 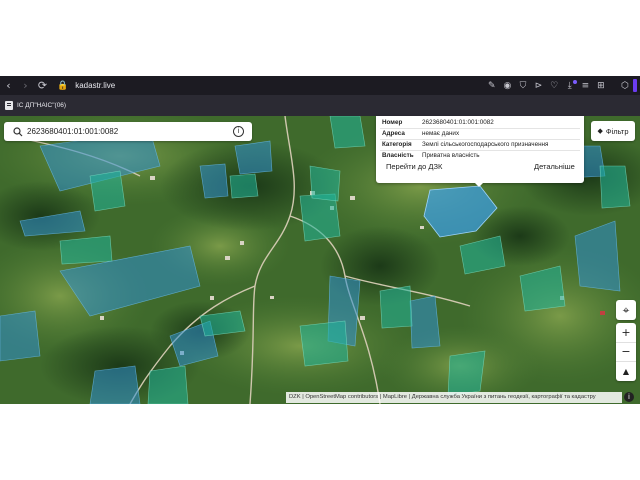 I want to click on goto-dzk-link: Перейти до ДЗК, so click(x=414, y=166).